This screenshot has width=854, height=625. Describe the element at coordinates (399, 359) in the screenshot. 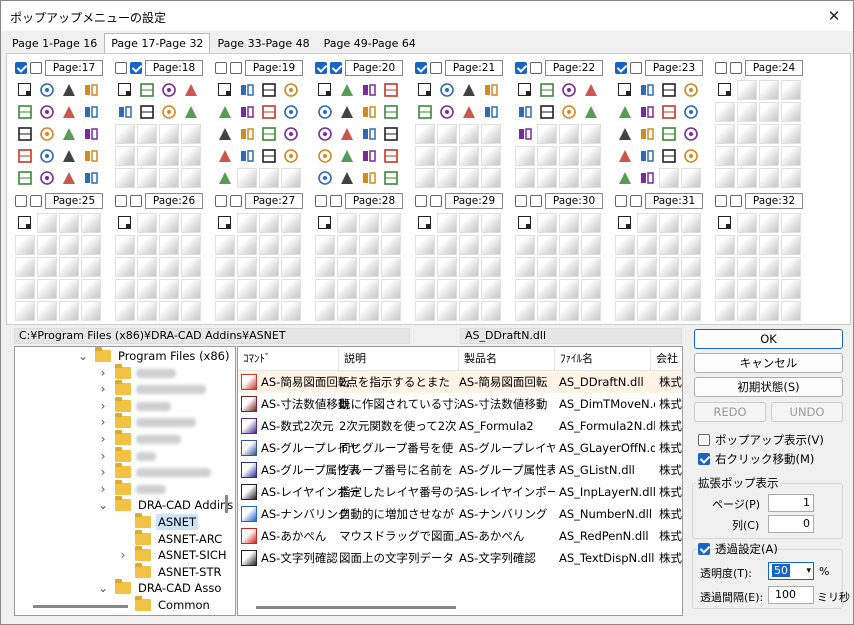

I see `column-header: 説明` at that location.